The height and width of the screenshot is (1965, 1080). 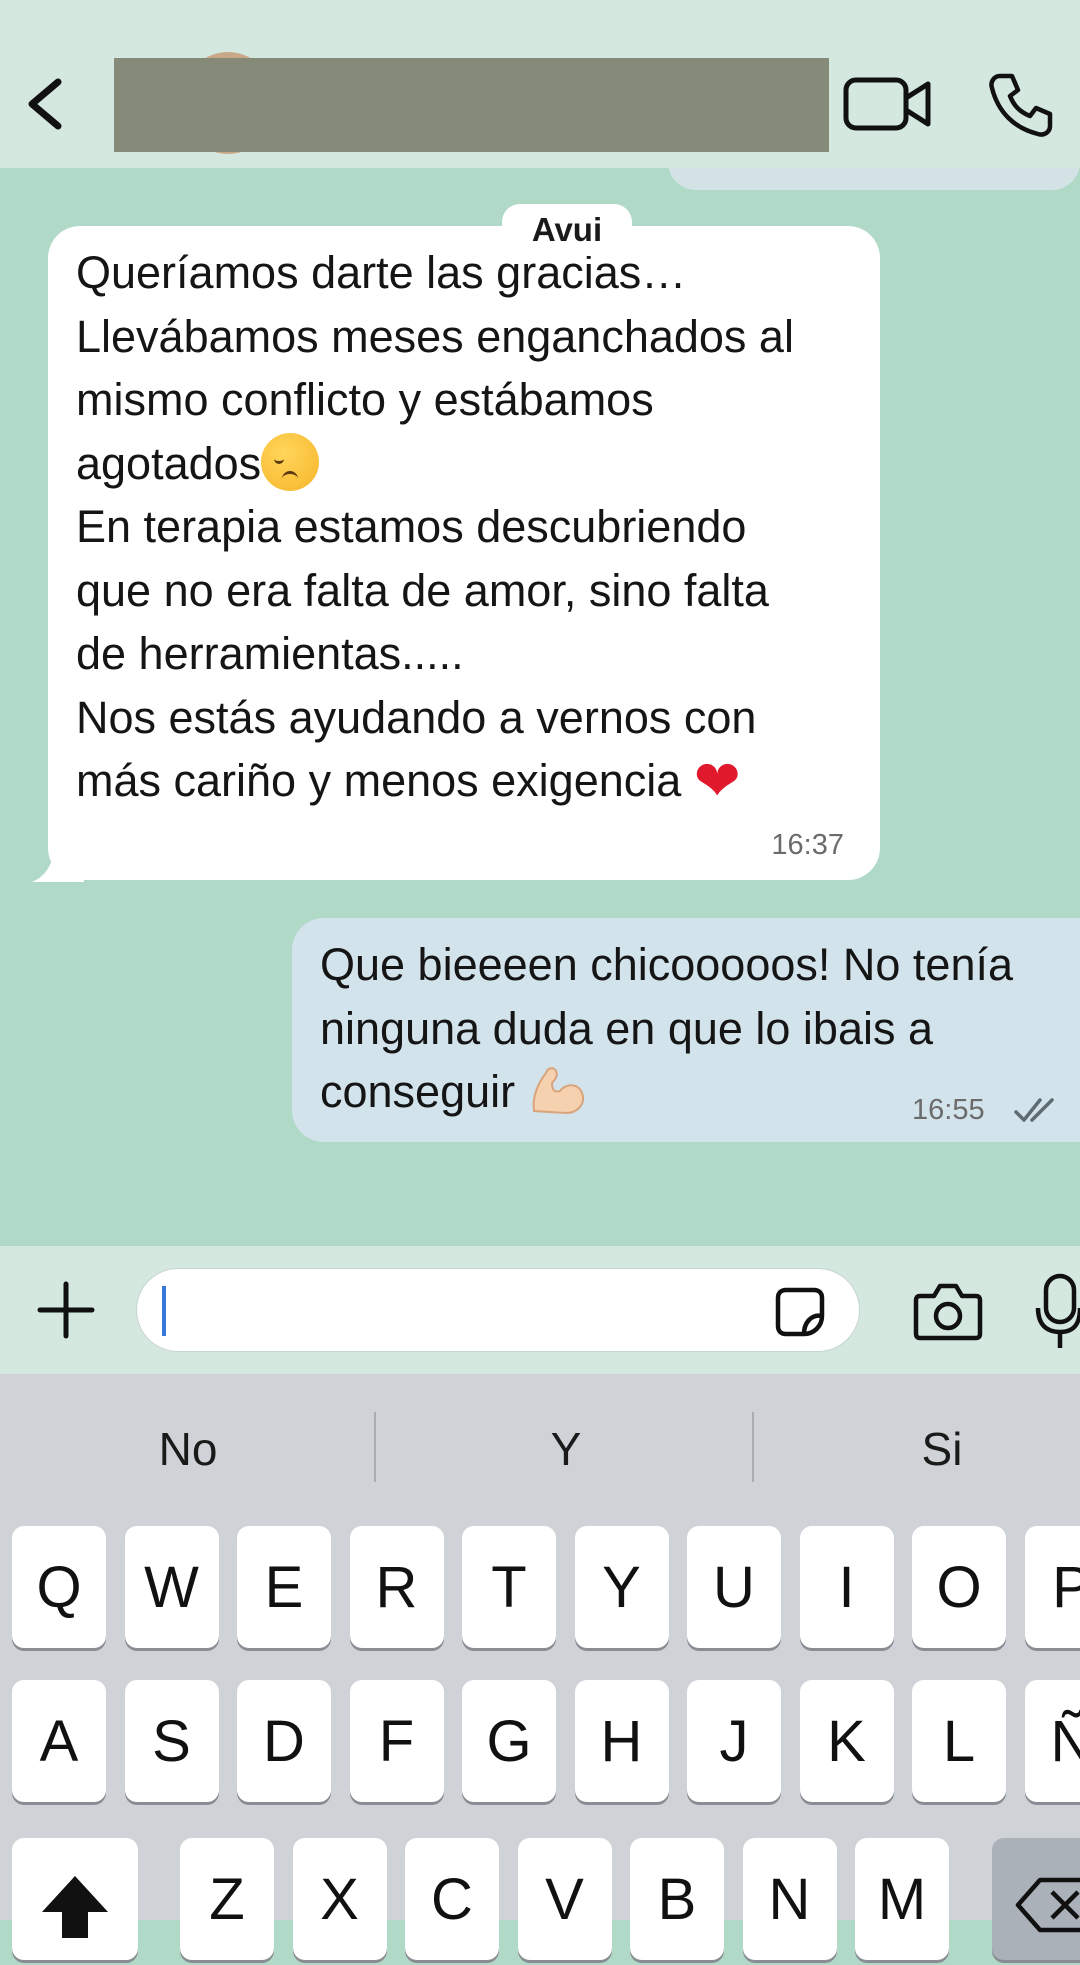 What do you see at coordinates (284, 1741) in the screenshot?
I see `key-d: D` at bounding box center [284, 1741].